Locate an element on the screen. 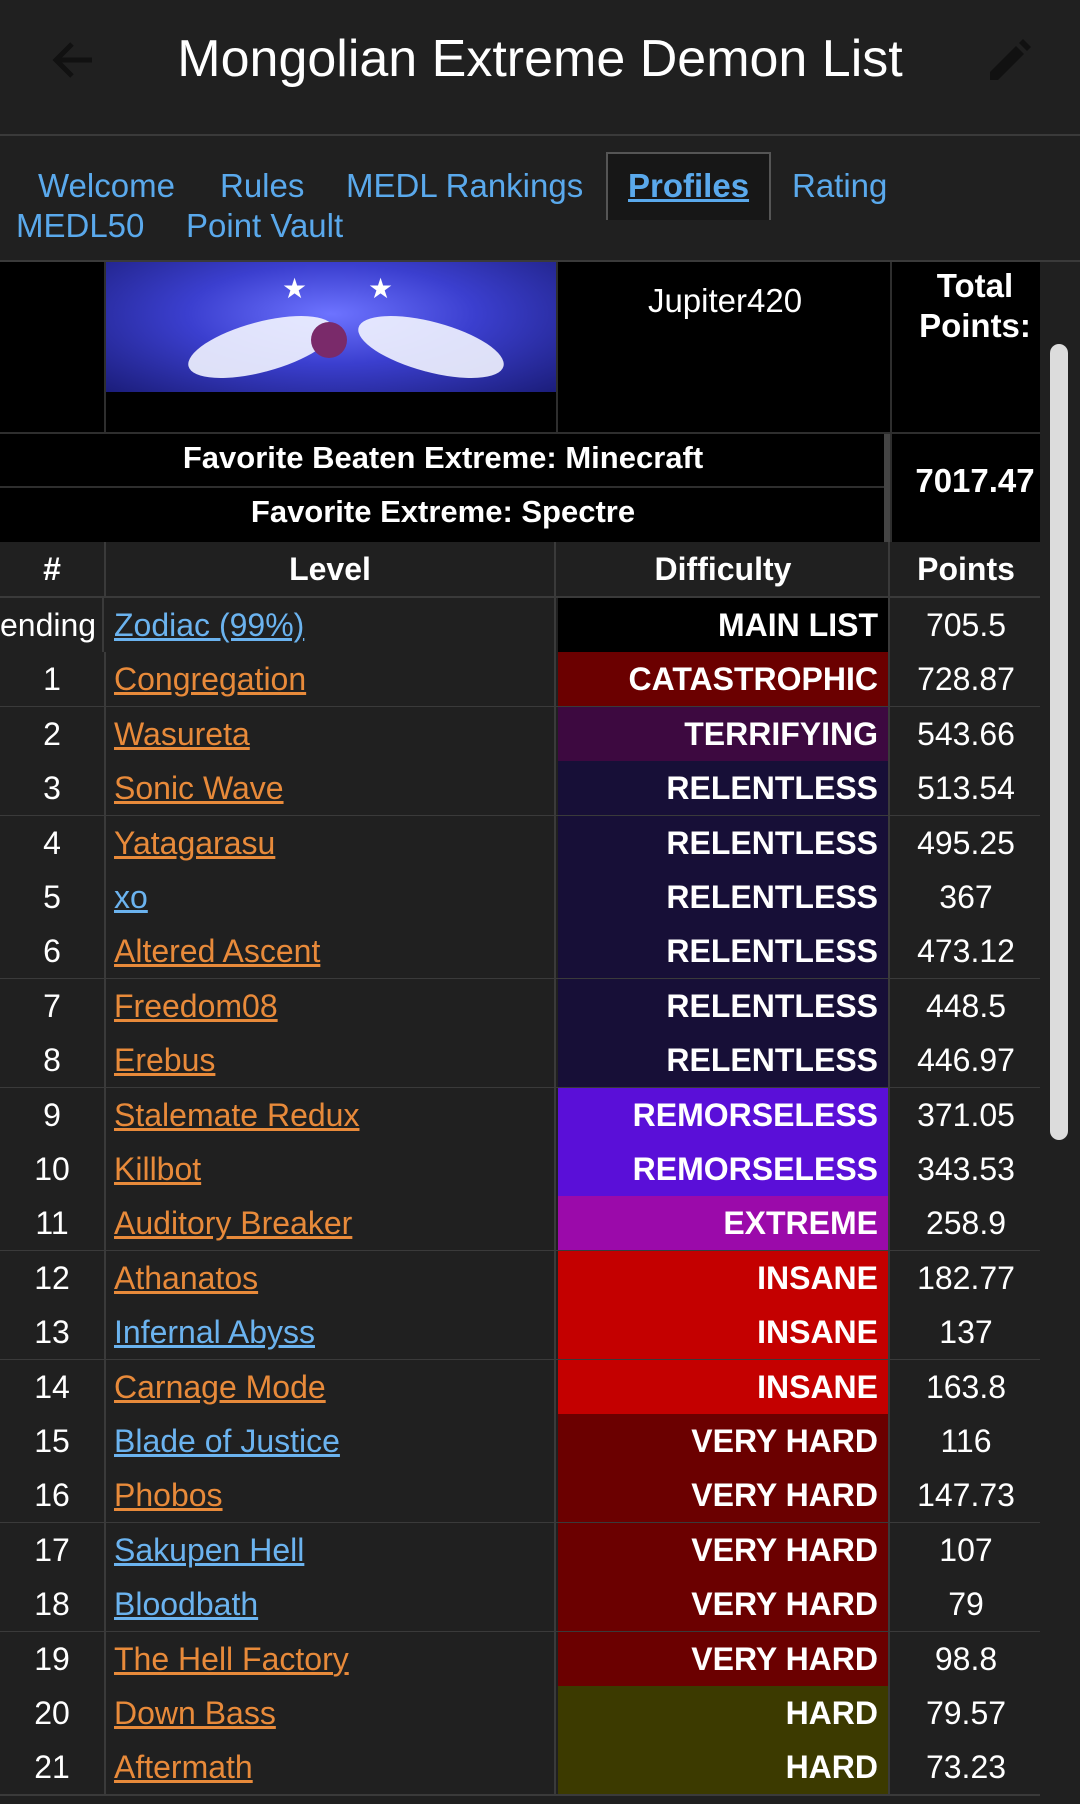 The height and width of the screenshot is (1804, 1080). row-level-cell: Erebus is located at coordinates (331, 1060).